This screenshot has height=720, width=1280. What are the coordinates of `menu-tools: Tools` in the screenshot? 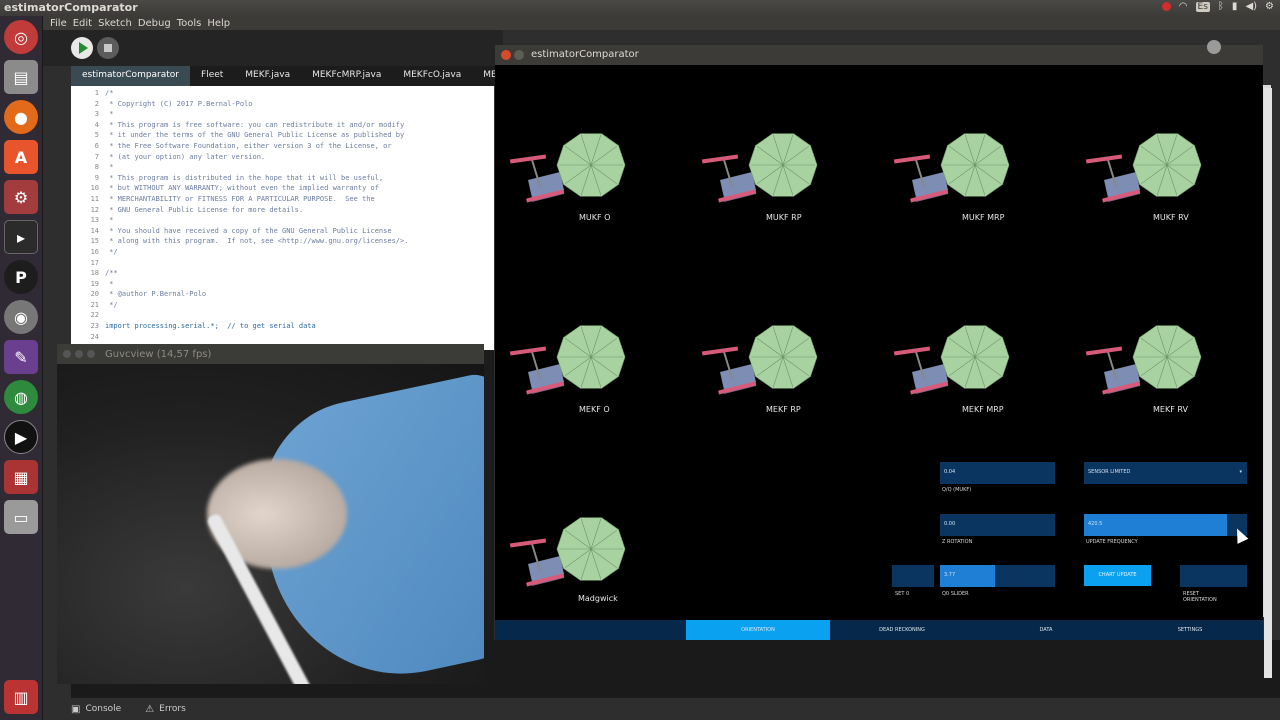 It's located at (189, 23).